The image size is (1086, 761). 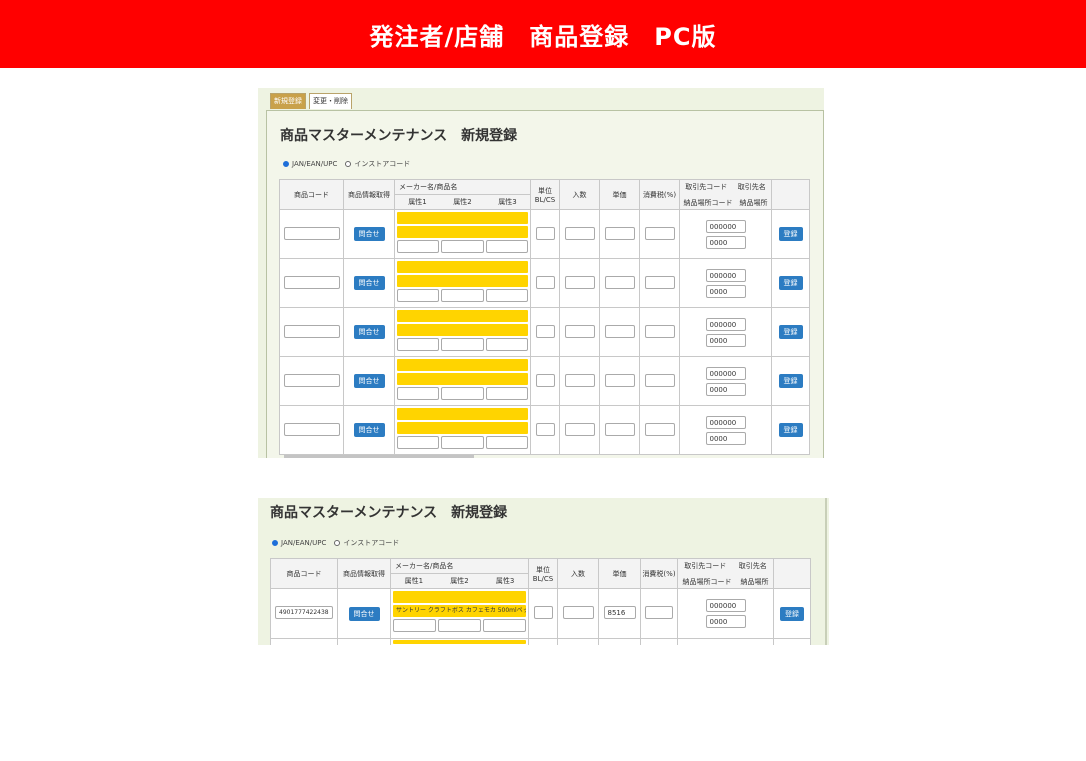 What do you see at coordinates (330, 101) in the screenshot?
I see `tab-edit-delete: 変更・削除` at bounding box center [330, 101].